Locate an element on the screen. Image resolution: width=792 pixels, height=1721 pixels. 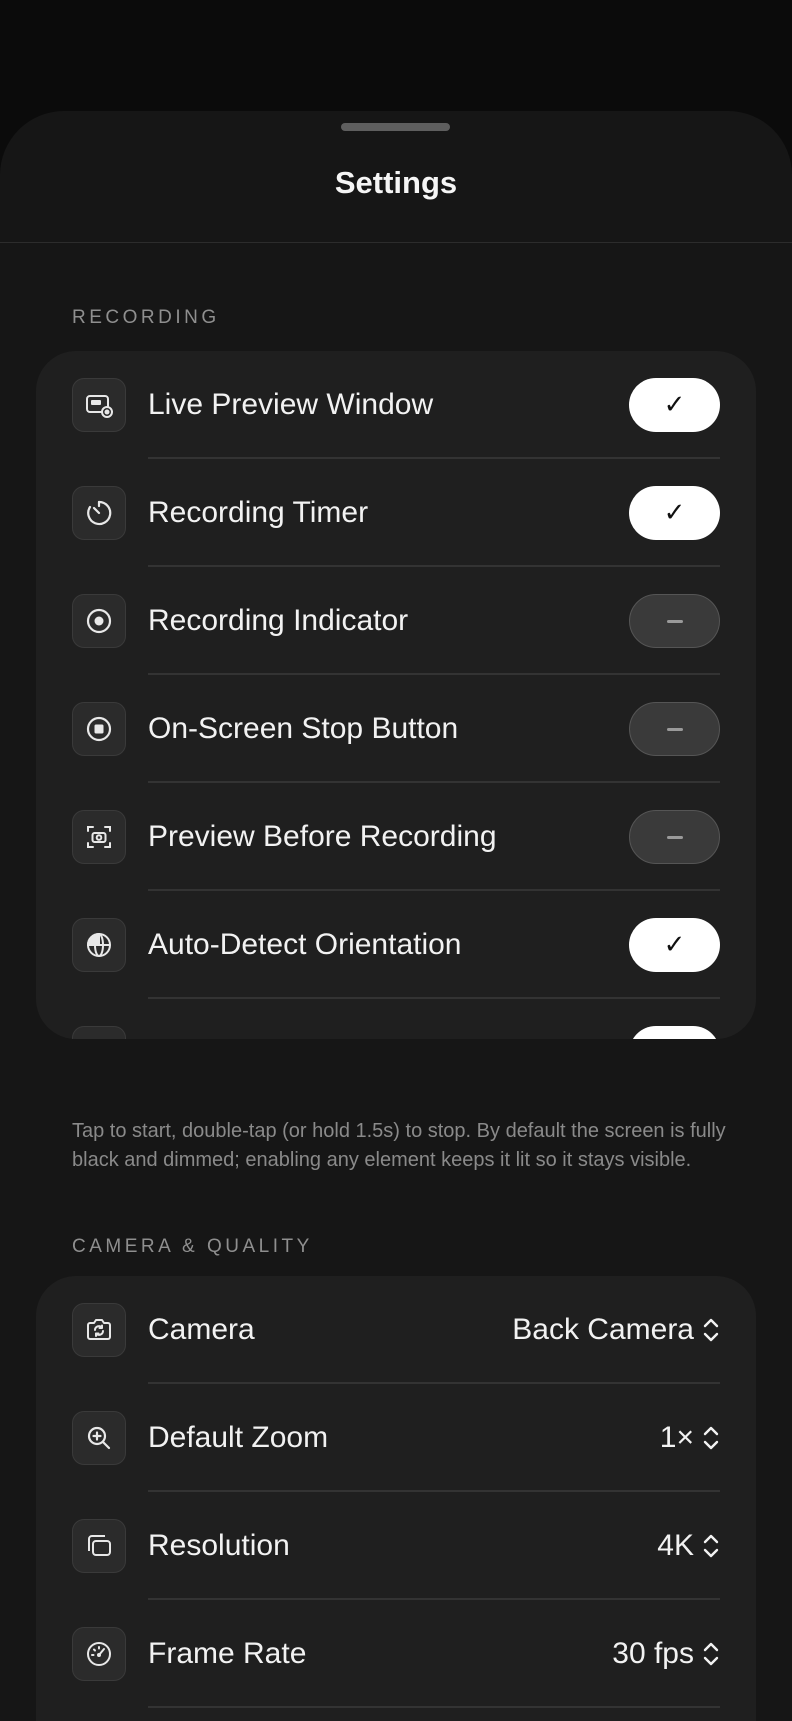
setting-label: Haptic Feedback is located at coordinates (260, 1019).